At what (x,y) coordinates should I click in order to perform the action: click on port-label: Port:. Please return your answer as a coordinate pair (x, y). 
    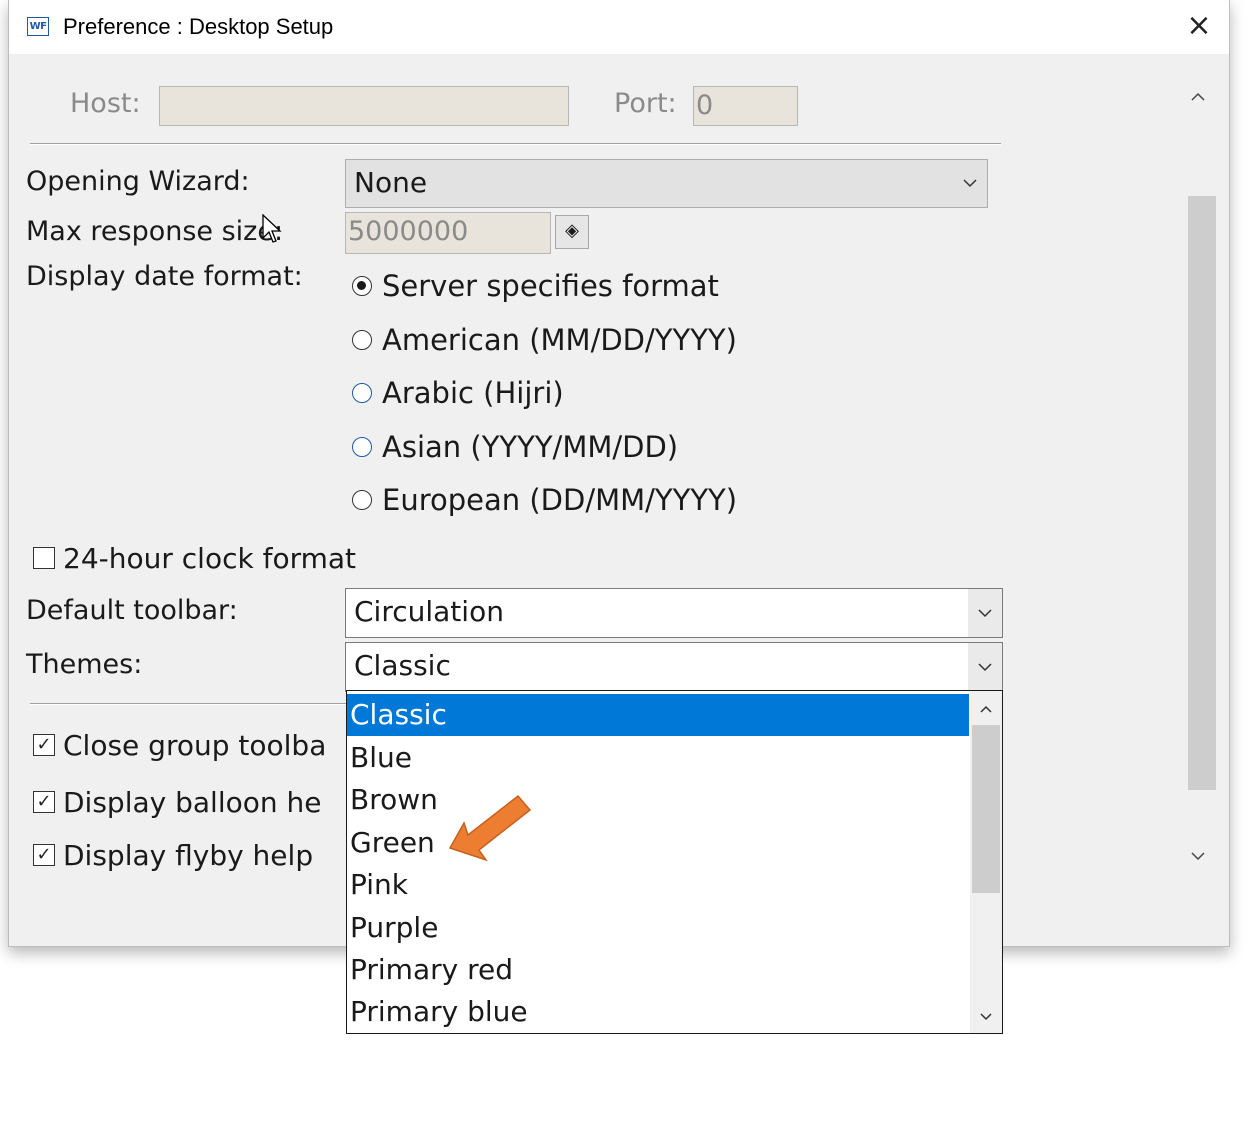
    Looking at the image, I should click on (645, 103).